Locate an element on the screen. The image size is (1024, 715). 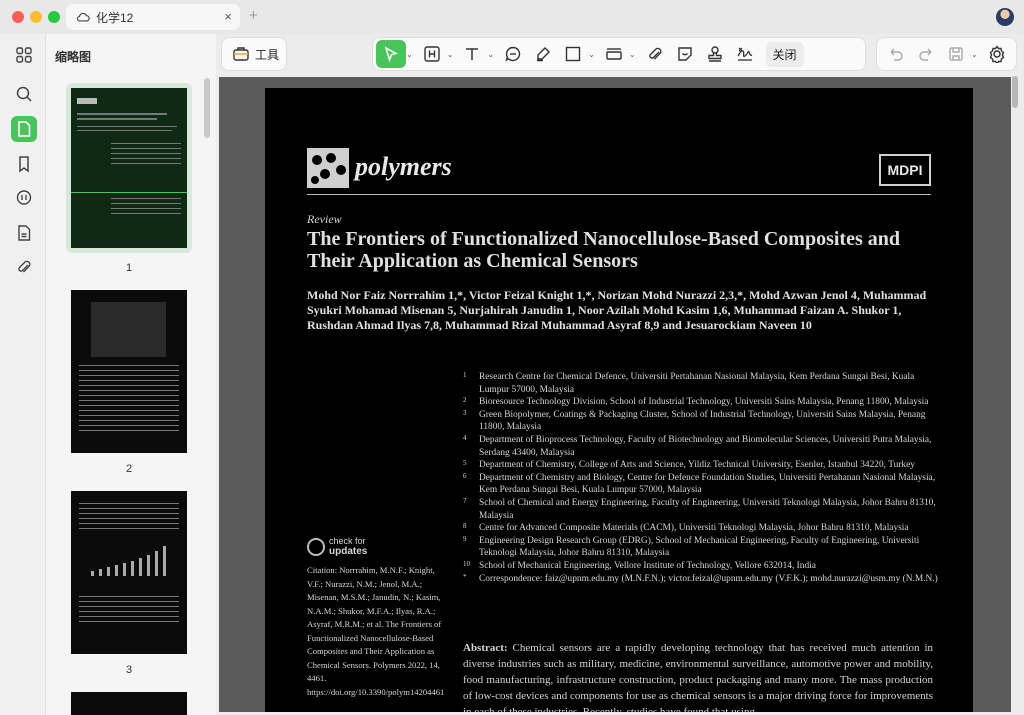
bookmark-icon is located at coordinates (24, 164).